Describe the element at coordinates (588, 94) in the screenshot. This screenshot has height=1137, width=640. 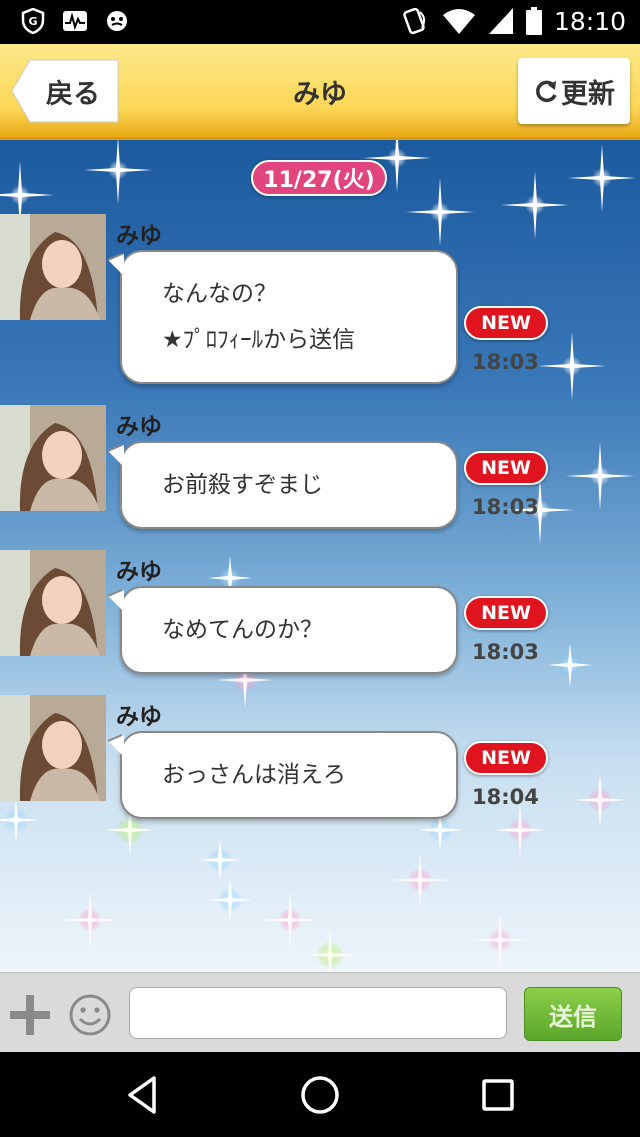
I see `refresh-button-label: 更新` at that location.